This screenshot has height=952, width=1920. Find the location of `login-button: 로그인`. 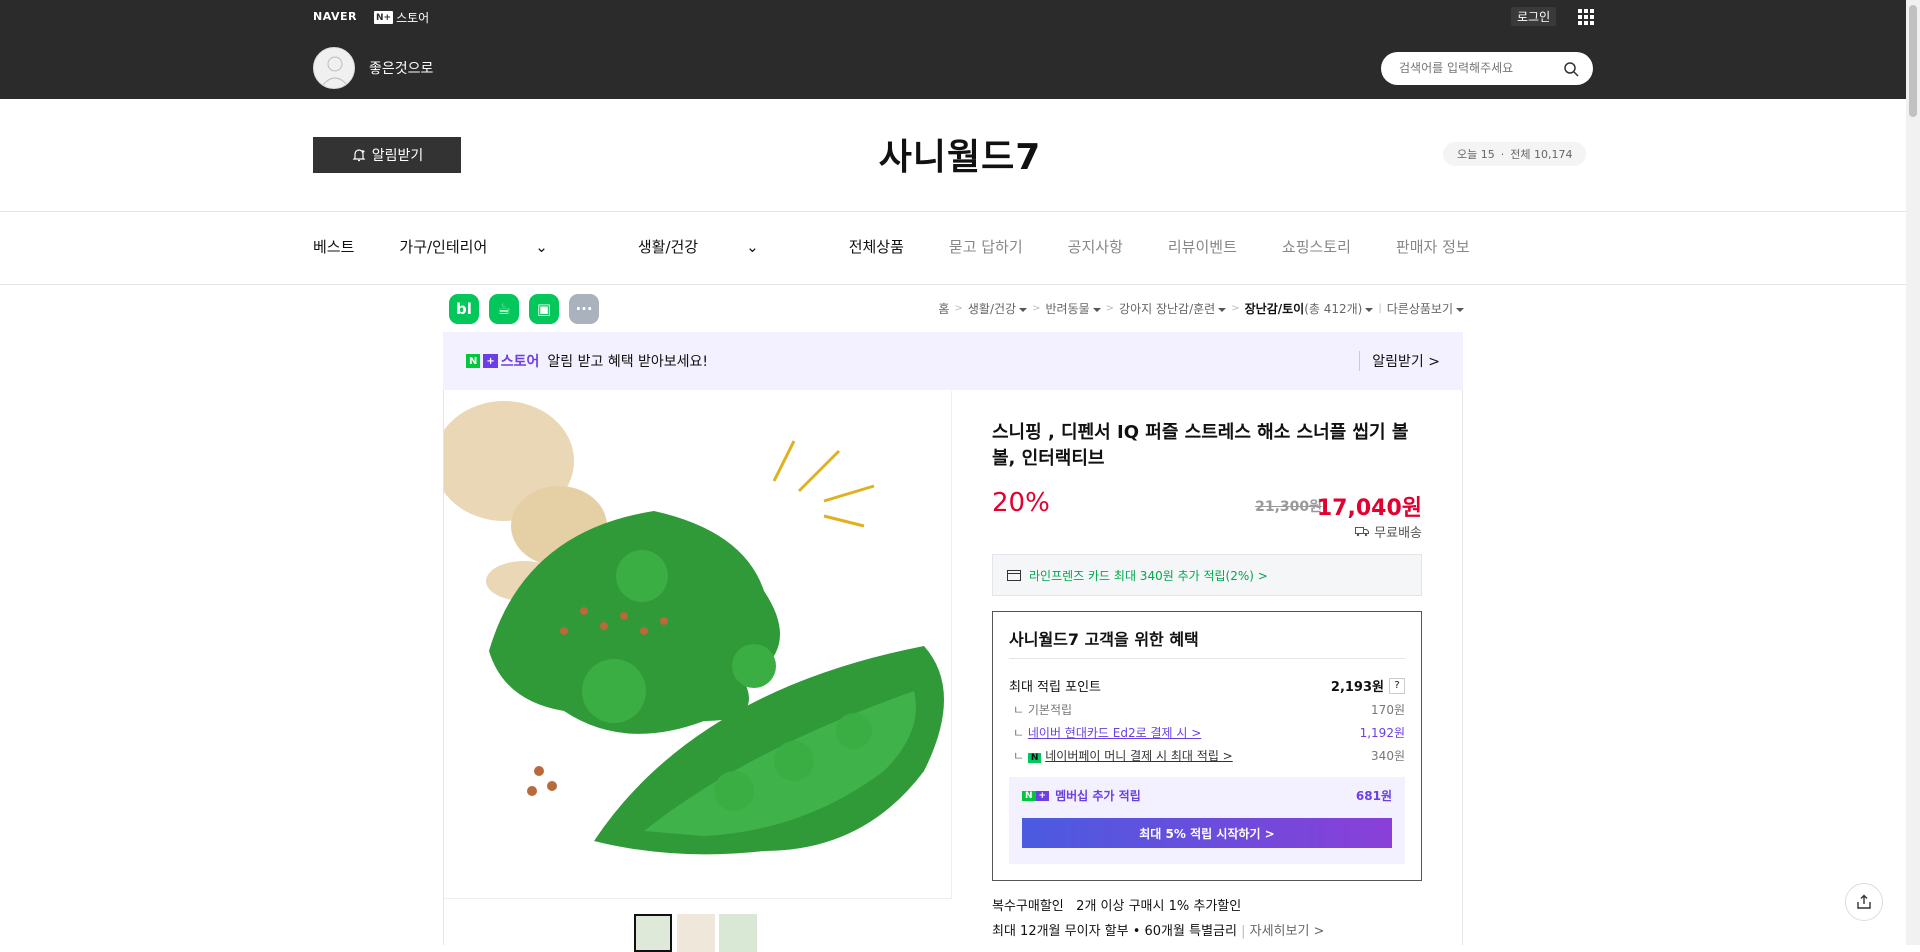

login-button: 로그인 is located at coordinates (1534, 16).